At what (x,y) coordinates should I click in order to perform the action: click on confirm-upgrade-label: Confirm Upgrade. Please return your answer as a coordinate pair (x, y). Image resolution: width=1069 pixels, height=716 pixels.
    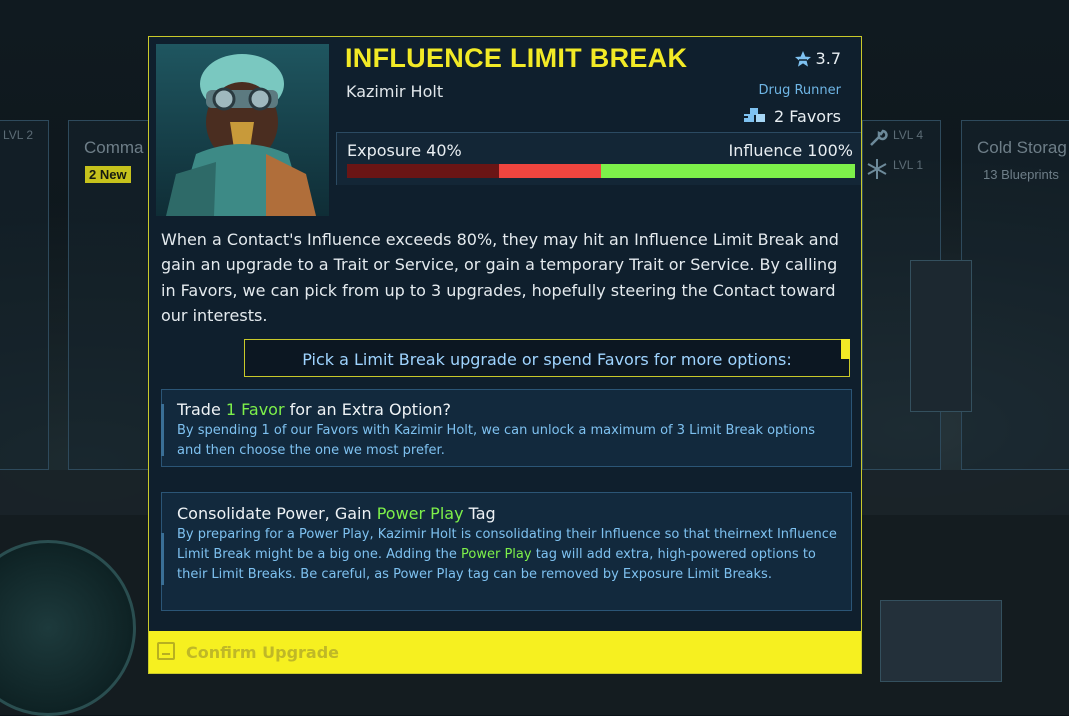
    Looking at the image, I should click on (263, 652).